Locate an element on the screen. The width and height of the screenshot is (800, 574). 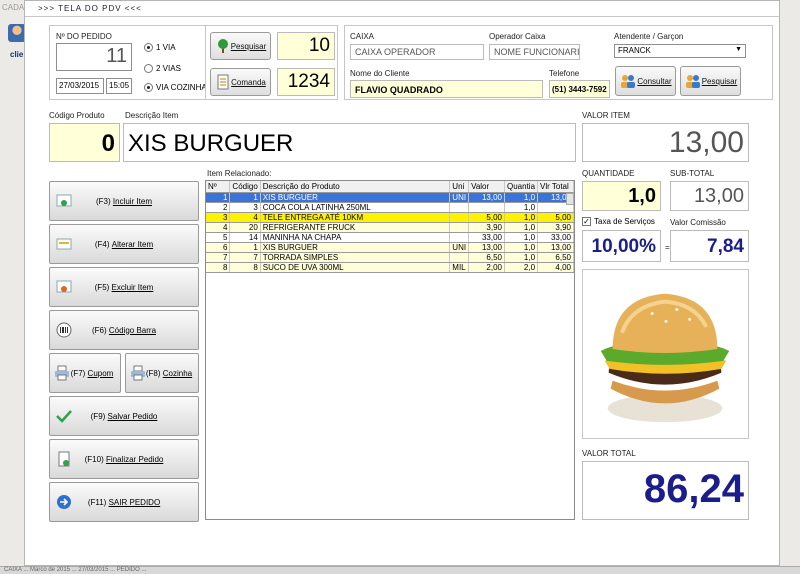
order-time-field: 15:05 is located at coordinates (119, 86).